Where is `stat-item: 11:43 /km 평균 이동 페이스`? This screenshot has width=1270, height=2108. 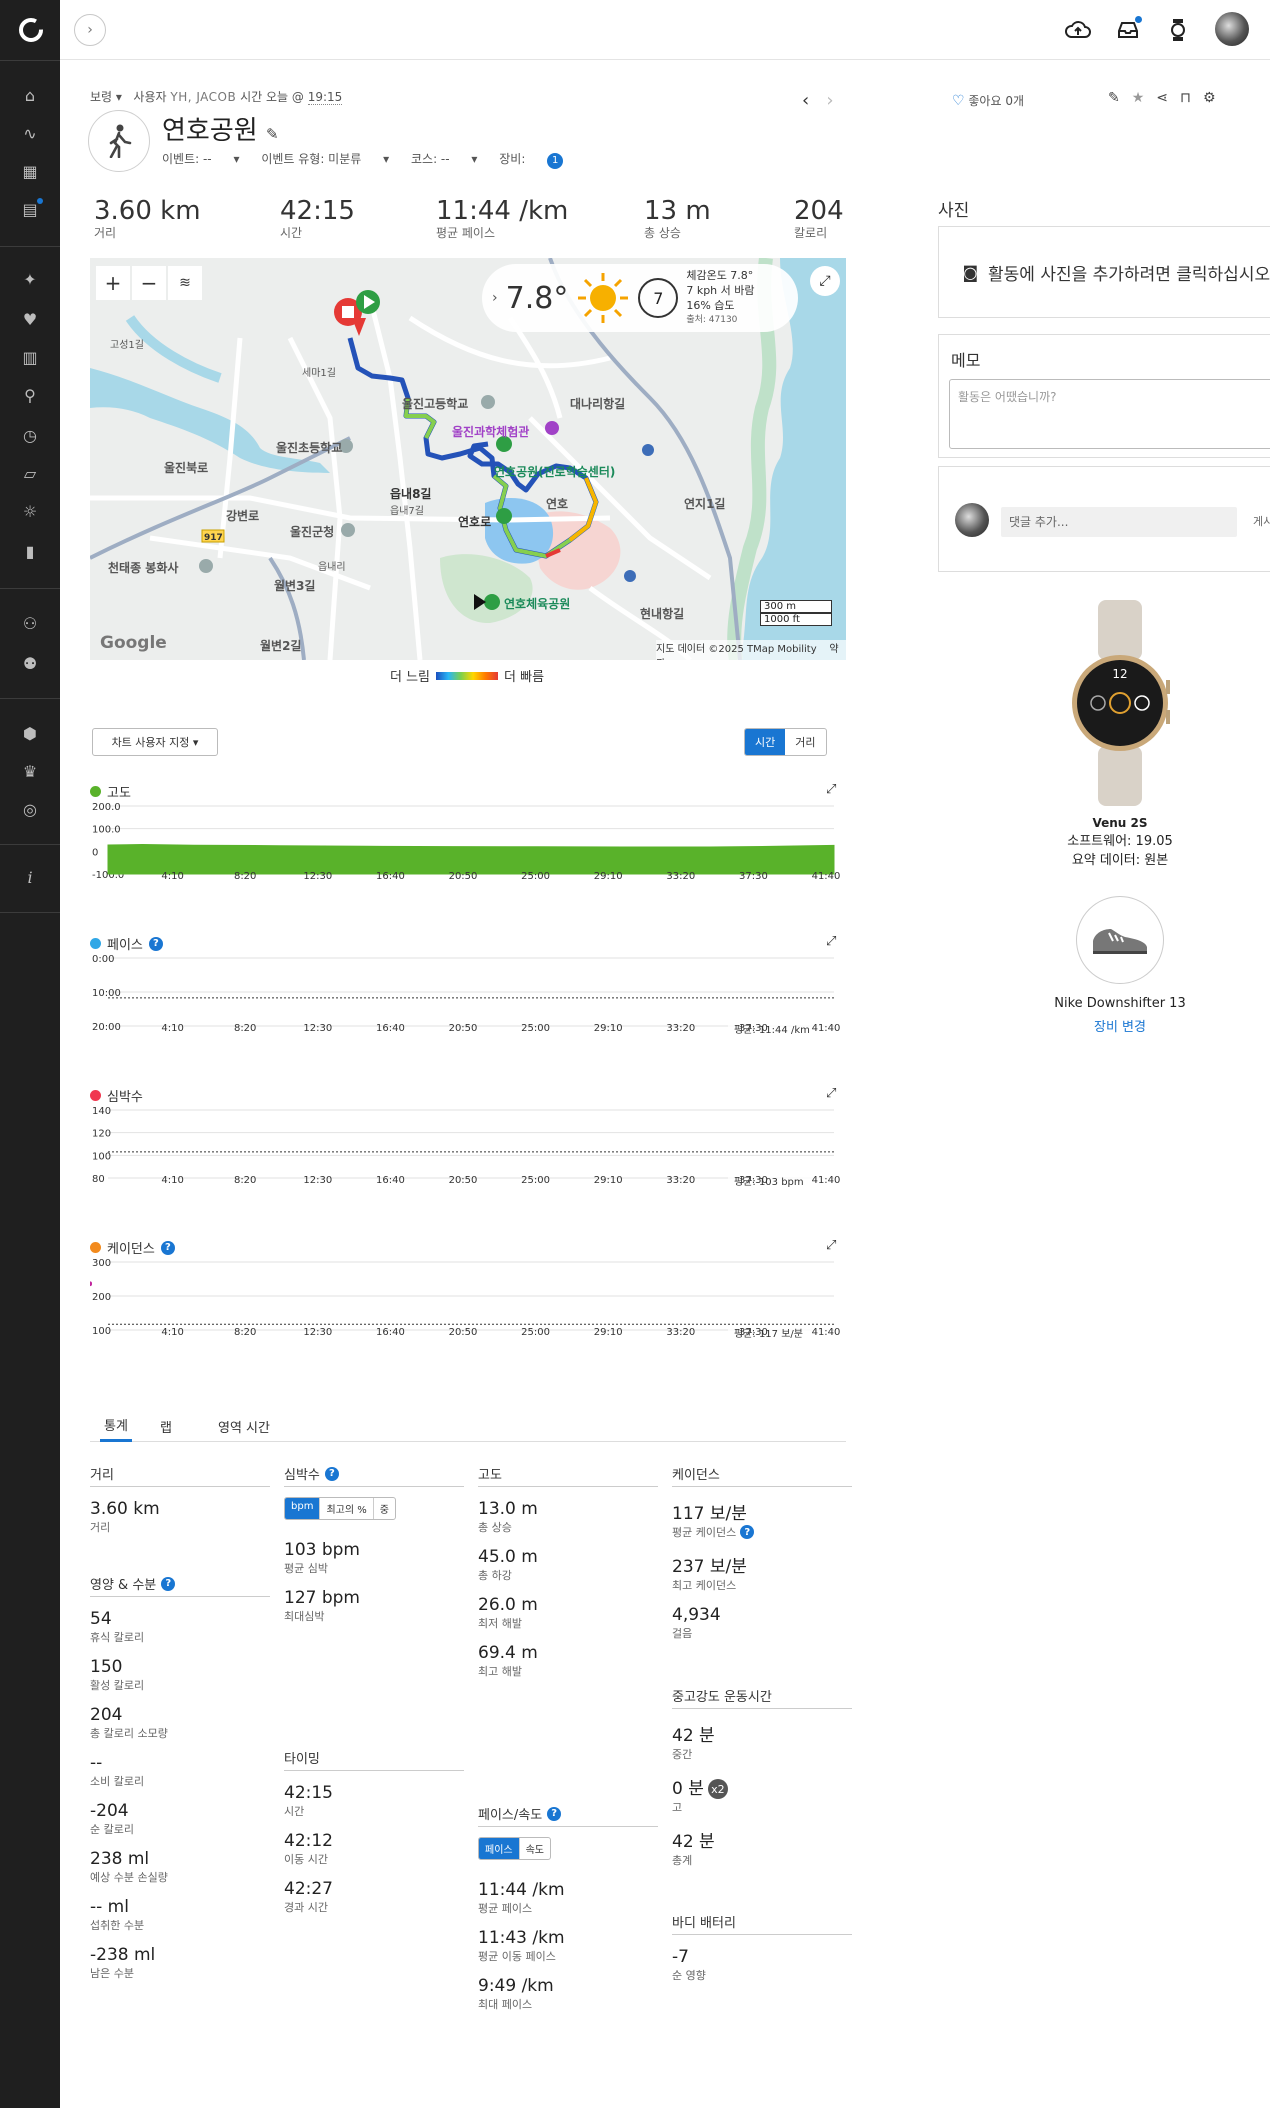 stat-item: 11:43 /km 평균 이동 페이스 is located at coordinates (568, 1946).